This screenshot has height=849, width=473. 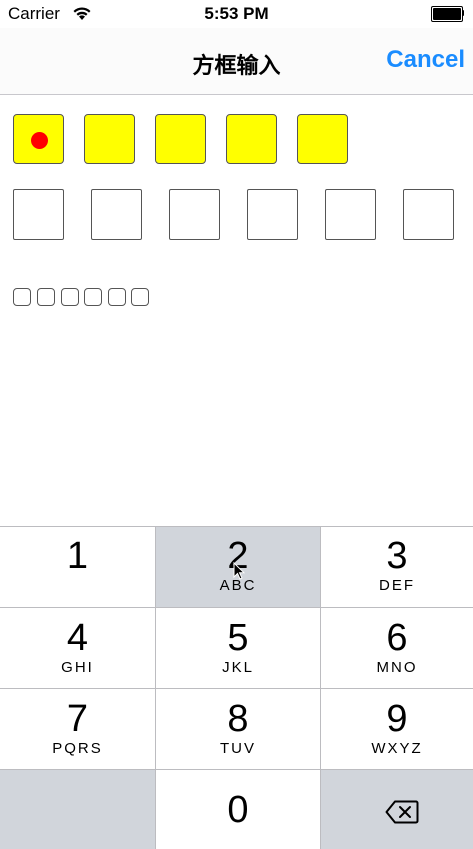 I want to click on key-5: 5 JKL, so click(x=238, y=648).